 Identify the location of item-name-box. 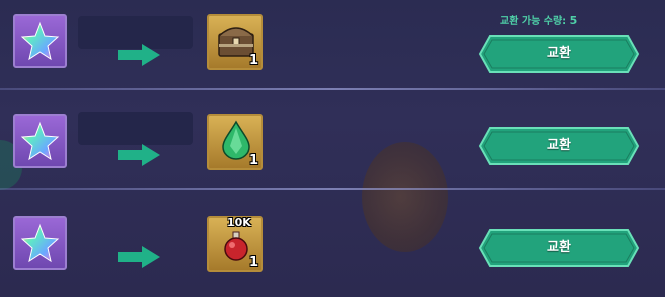
(135, 128).